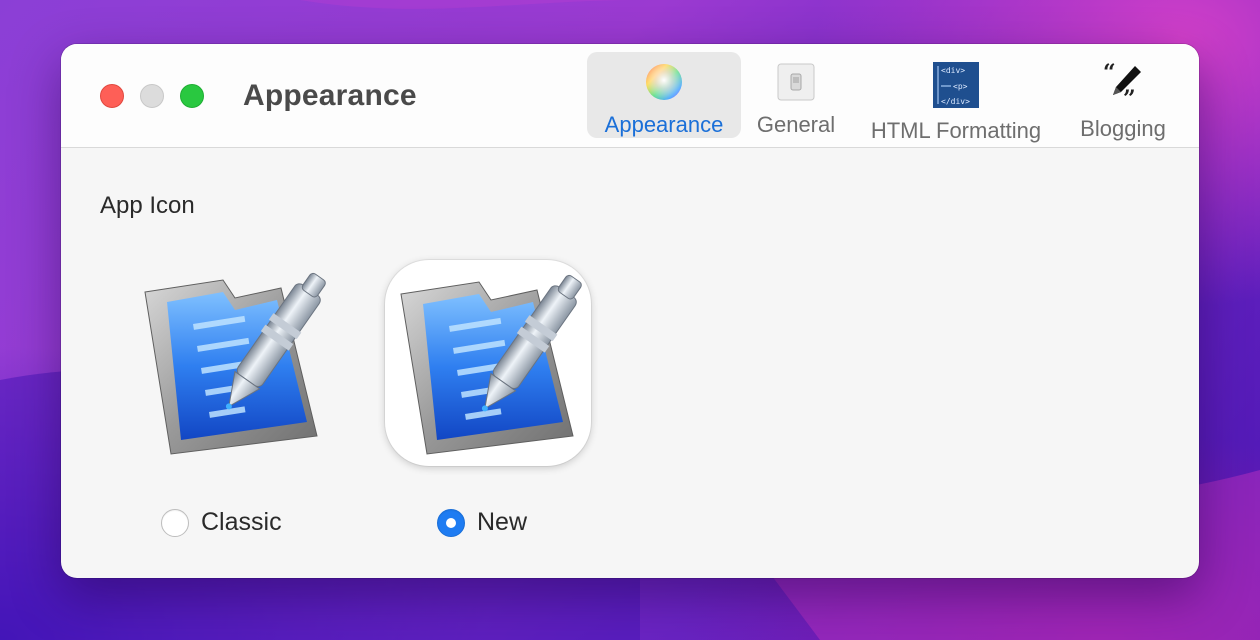  What do you see at coordinates (955, 101) in the screenshot?
I see `html-icon-line-3: </div>` at bounding box center [955, 101].